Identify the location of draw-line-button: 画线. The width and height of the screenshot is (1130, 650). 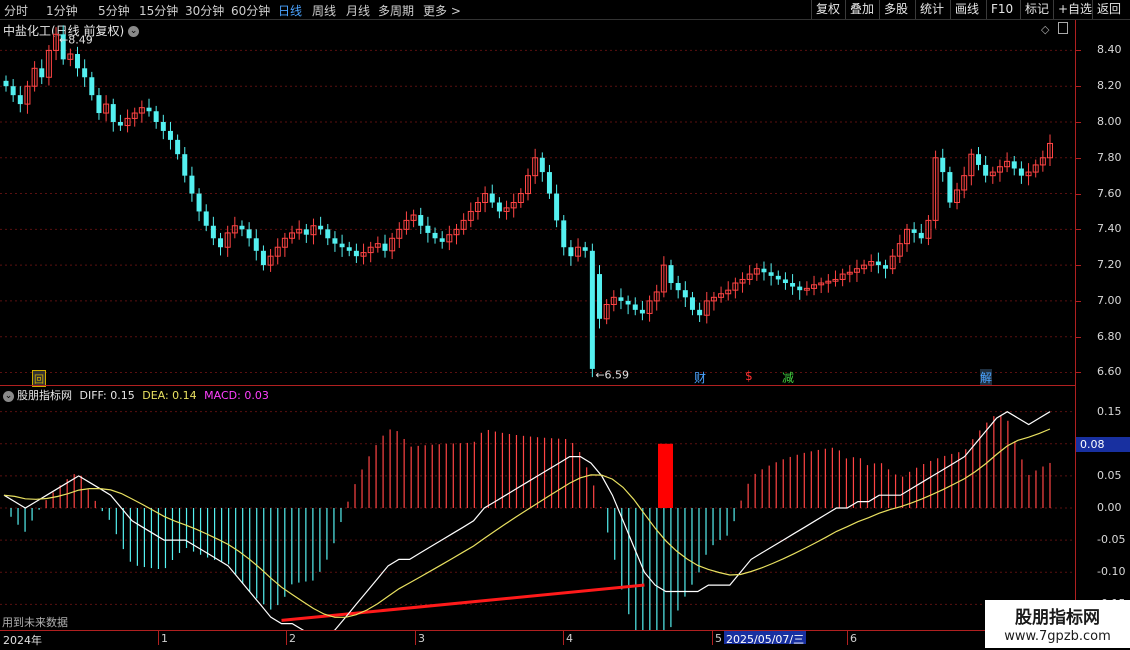
(966, 9).